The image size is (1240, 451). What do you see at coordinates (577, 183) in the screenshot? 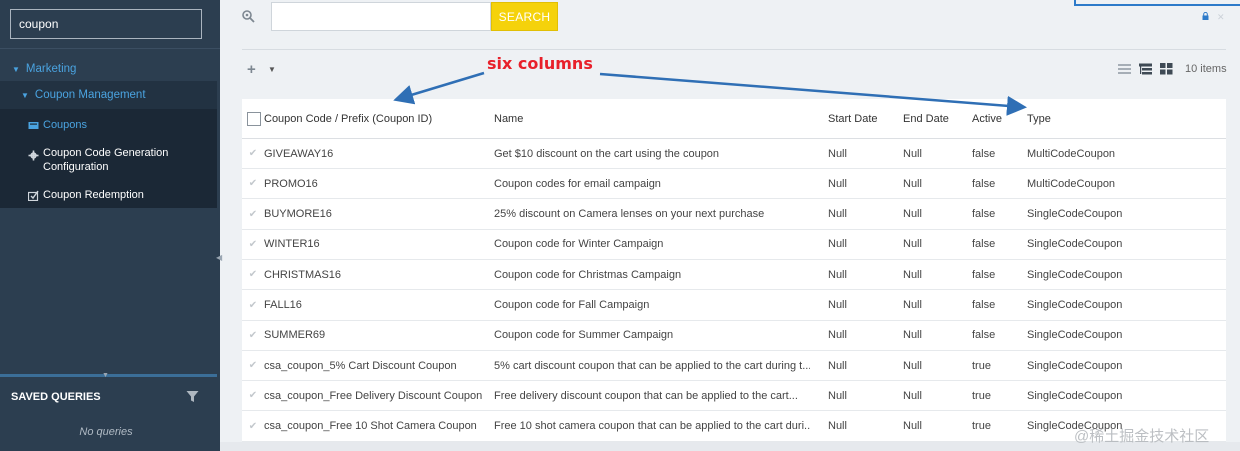
I see `cell-name: Coupon codes for email campaign` at bounding box center [577, 183].